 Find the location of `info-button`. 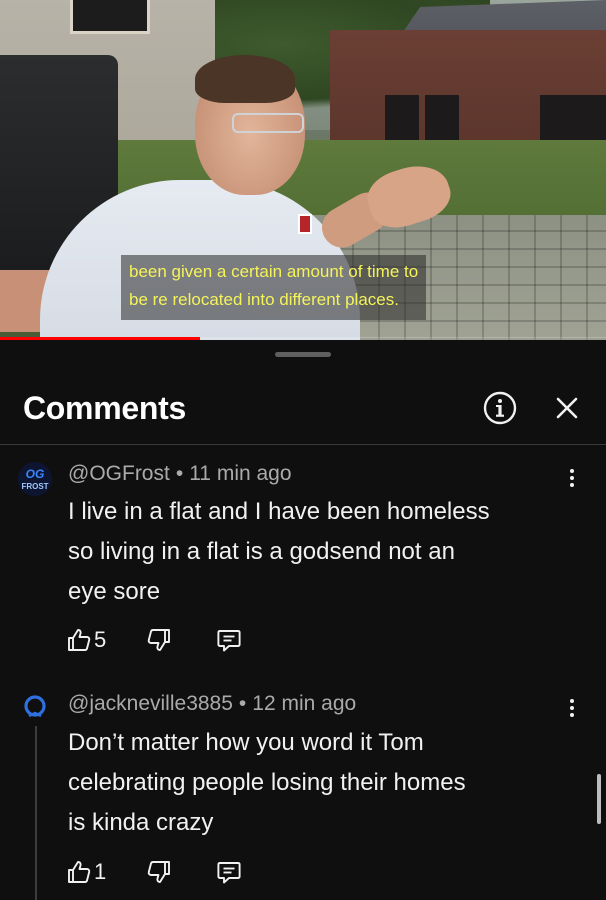

info-button is located at coordinates (500, 408).